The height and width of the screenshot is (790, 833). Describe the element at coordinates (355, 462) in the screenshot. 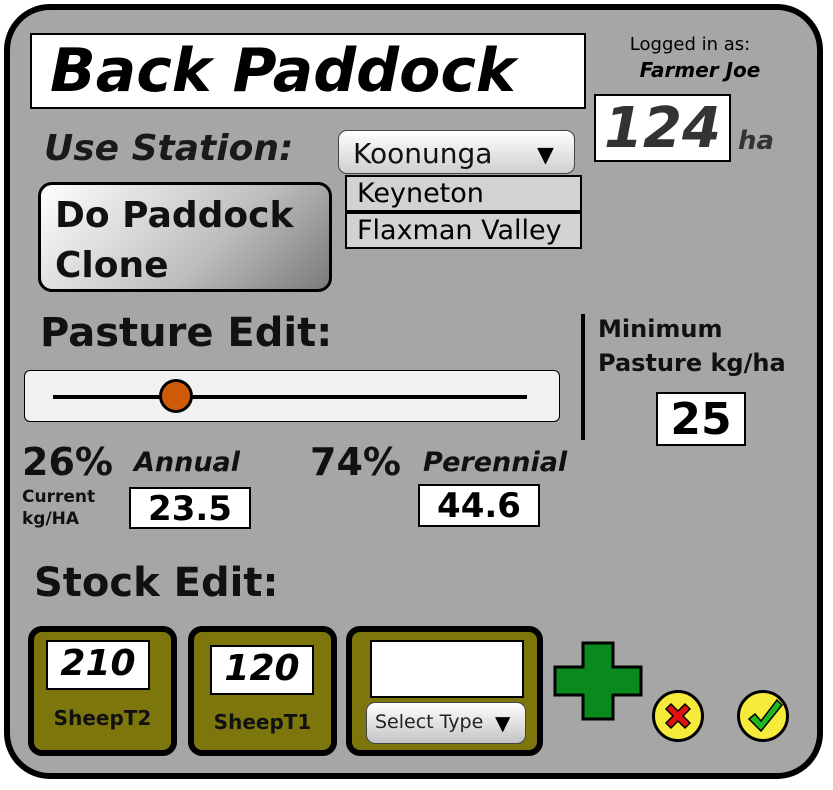

I see `perennial-percent: 74%` at that location.